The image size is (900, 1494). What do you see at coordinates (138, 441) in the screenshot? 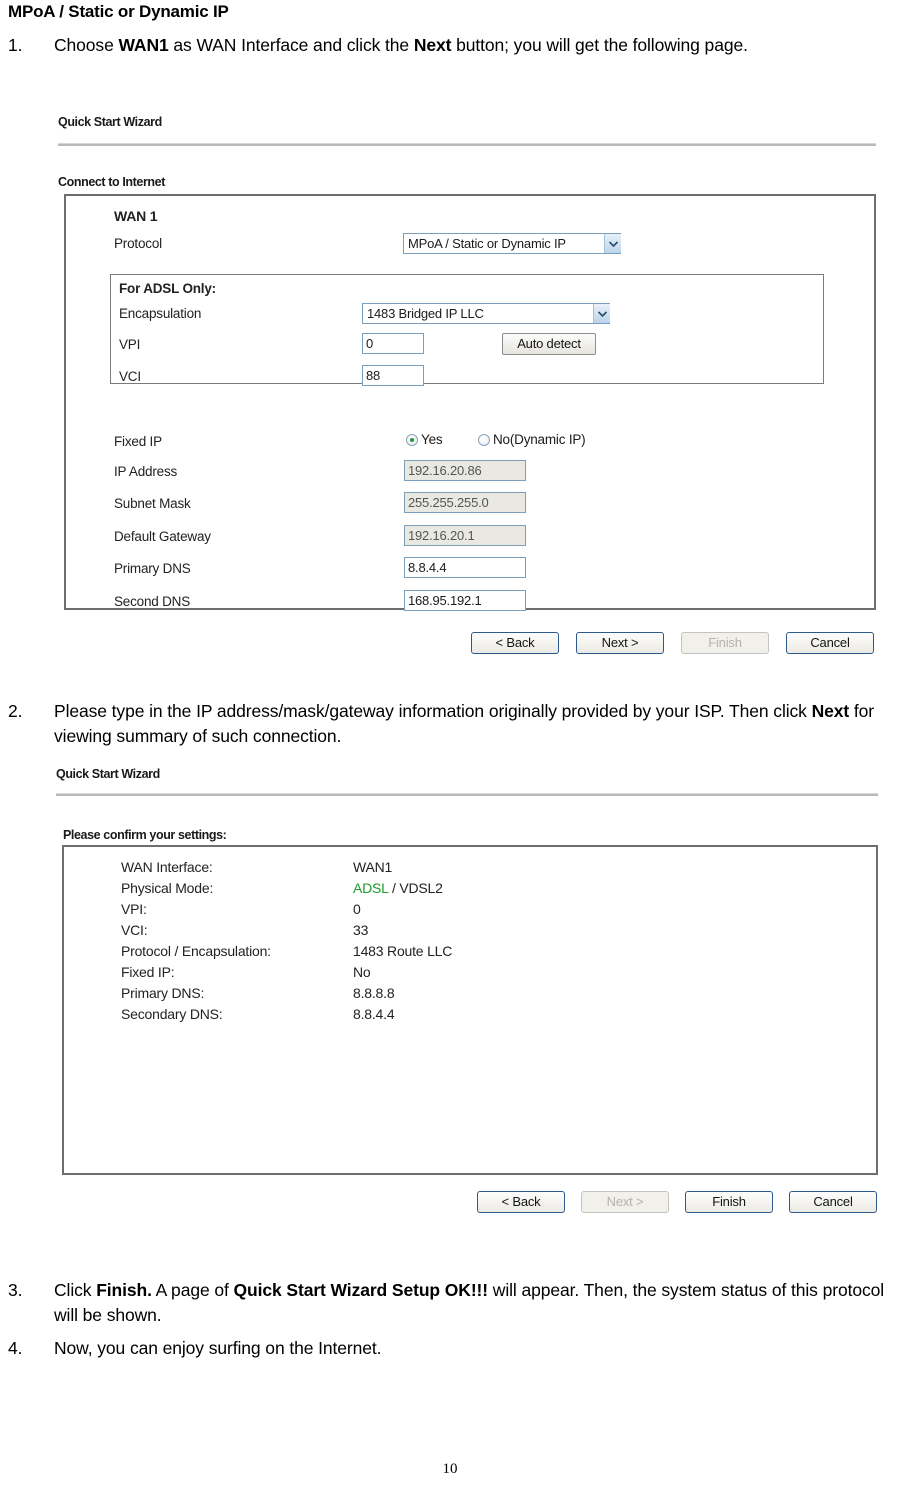
I see `fixed-ip-label: Fixed IP` at bounding box center [138, 441].